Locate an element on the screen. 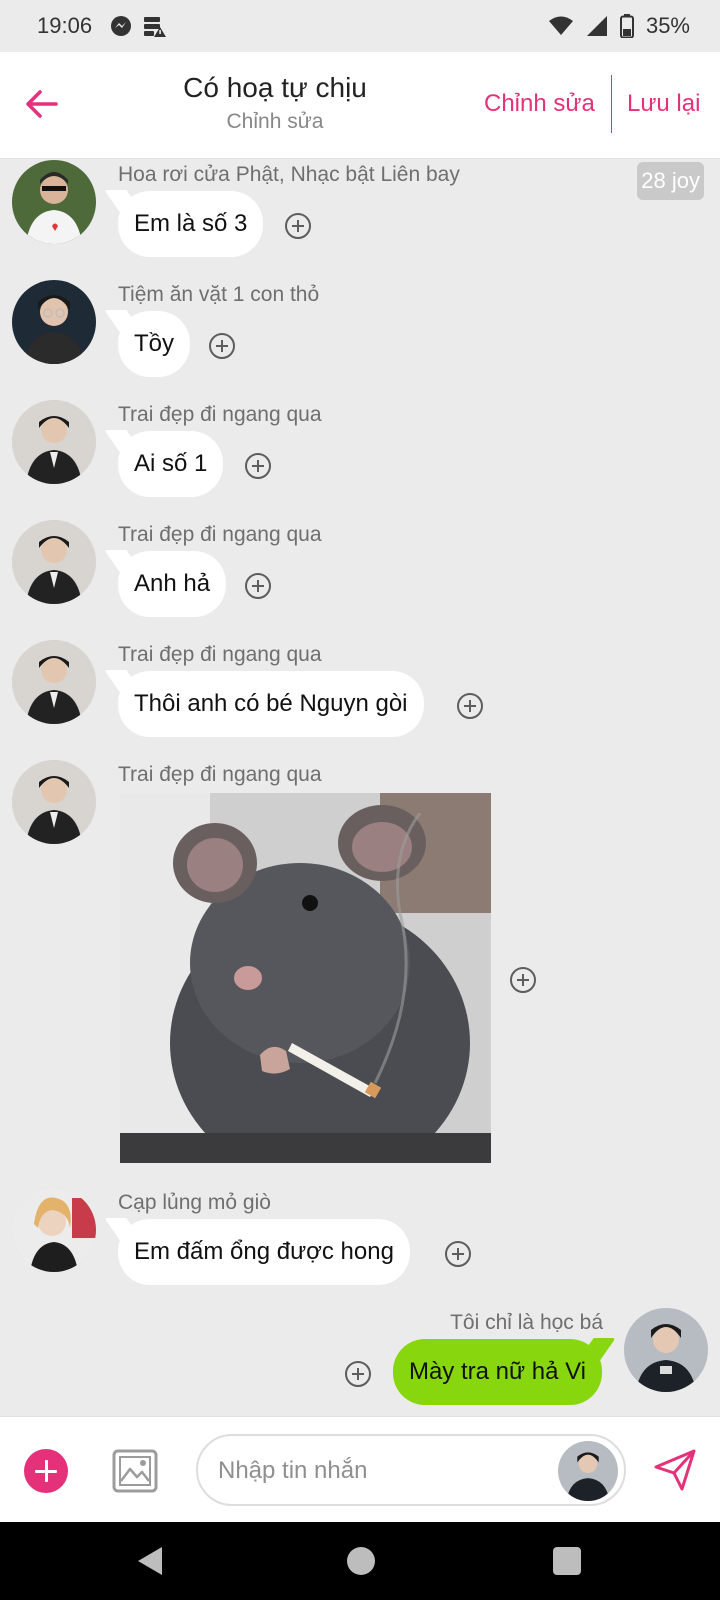 The width and height of the screenshot is (720, 1600). nav-back-icon is located at coordinates (150, 1561).